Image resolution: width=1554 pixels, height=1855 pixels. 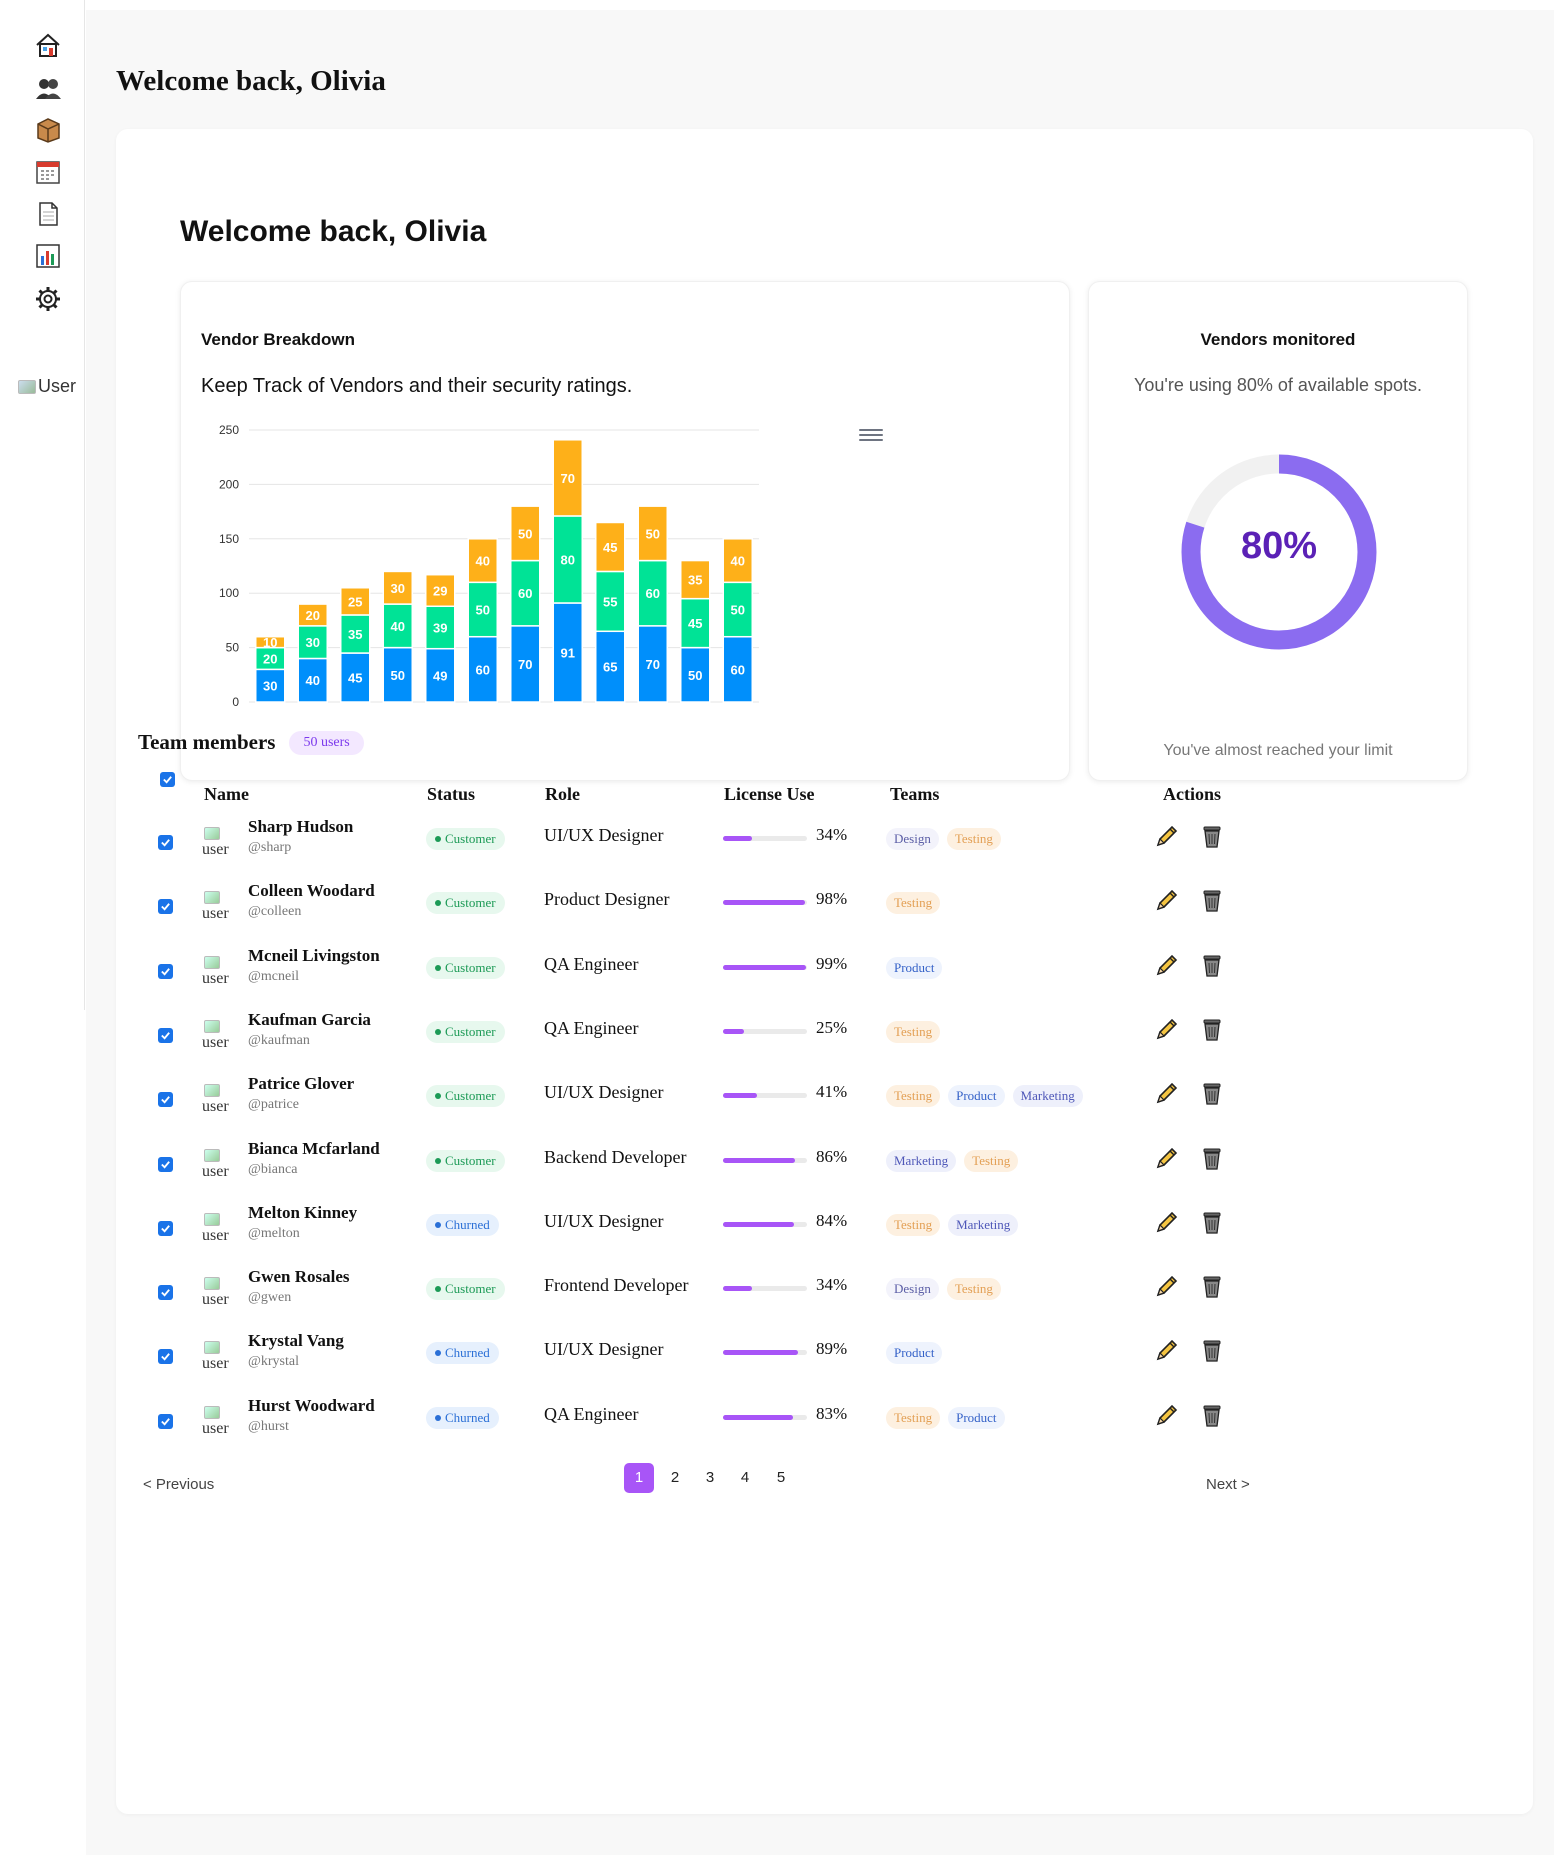 What do you see at coordinates (976, 1417) in the screenshot?
I see `team-tag: Product` at bounding box center [976, 1417].